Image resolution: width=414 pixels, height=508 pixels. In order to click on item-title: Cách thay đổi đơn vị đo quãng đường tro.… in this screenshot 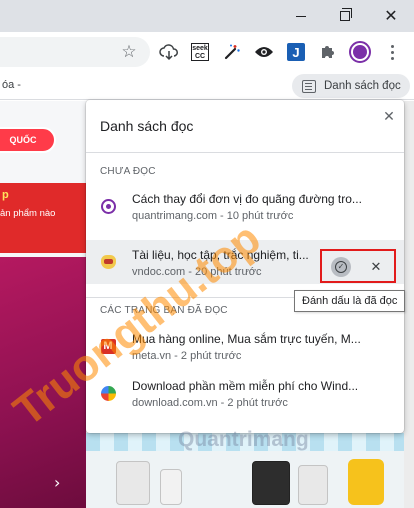, I will do `click(247, 199)`.